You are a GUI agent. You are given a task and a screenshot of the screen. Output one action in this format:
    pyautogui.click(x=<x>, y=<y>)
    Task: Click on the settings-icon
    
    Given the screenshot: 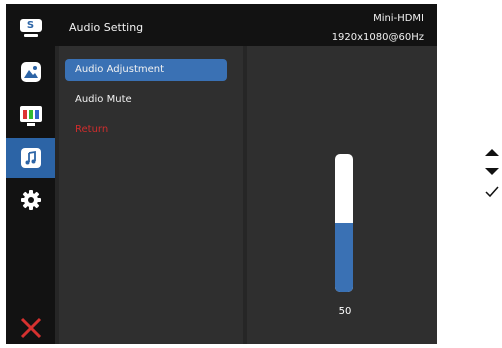 What is the action you would take?
    pyautogui.click(x=30, y=200)
    